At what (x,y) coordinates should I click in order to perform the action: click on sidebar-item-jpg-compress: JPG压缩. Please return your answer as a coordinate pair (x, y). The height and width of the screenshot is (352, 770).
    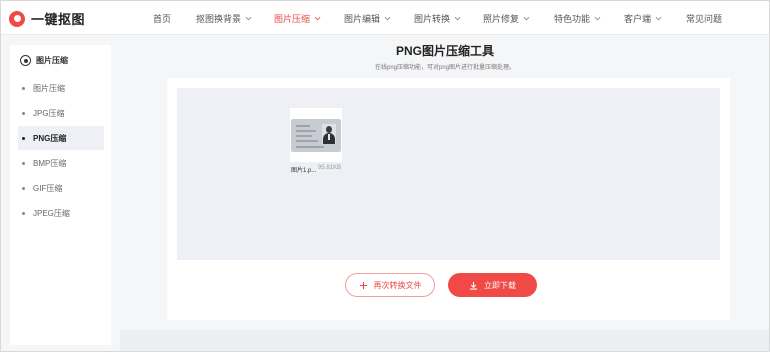
    Looking at the image, I should click on (61, 113).